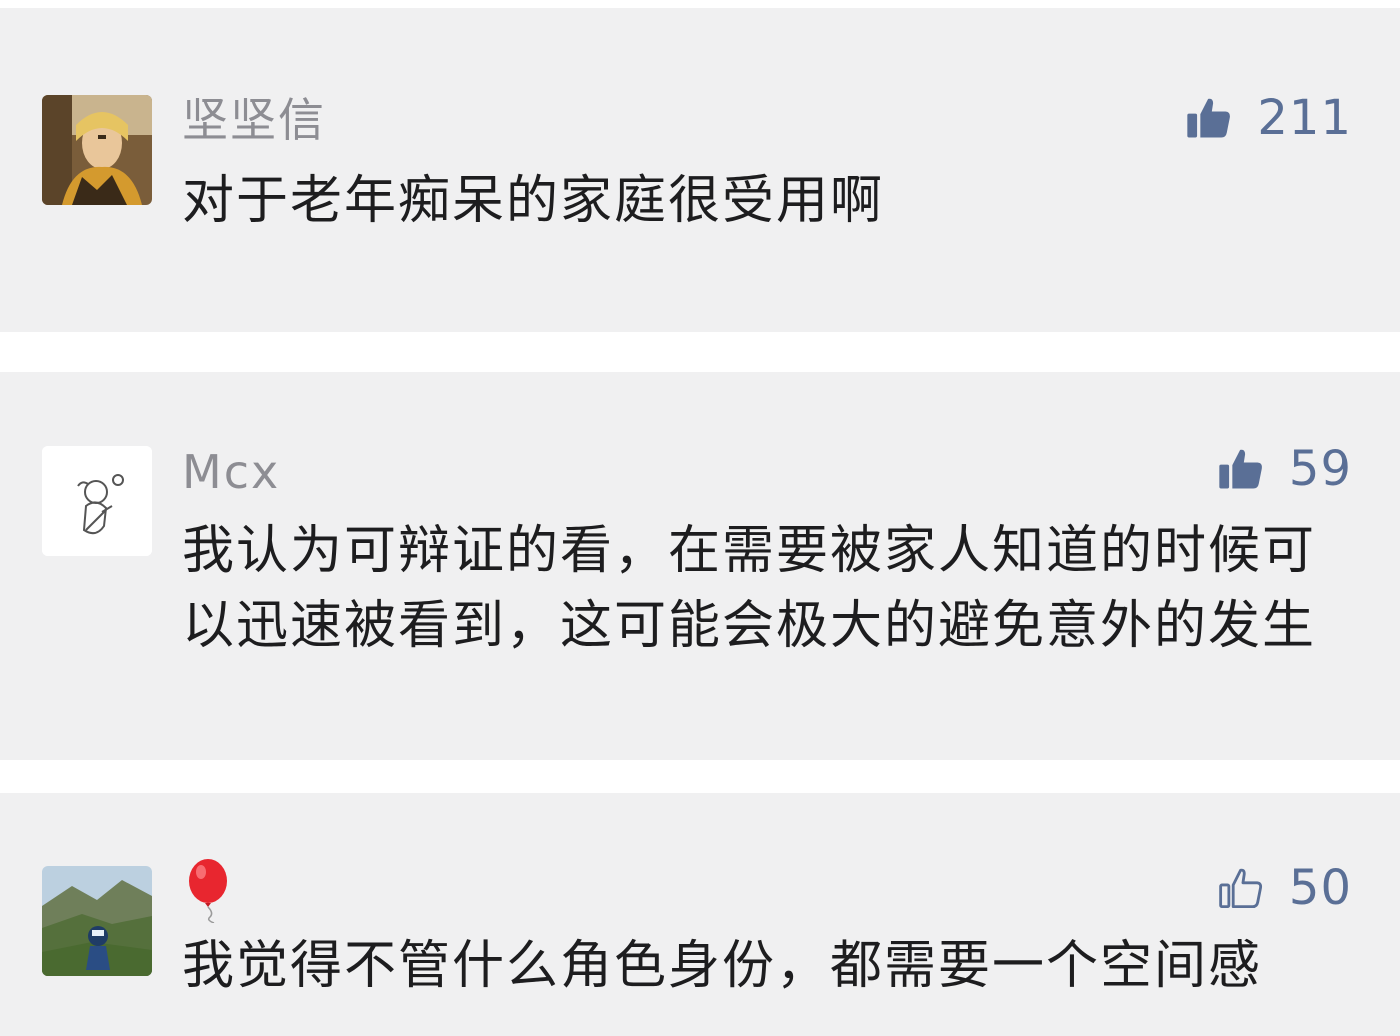  Describe the element at coordinates (722, 966) in the screenshot. I see `comment-text: 我觉得不管什么角色身份，都需要一个空间感` at that location.